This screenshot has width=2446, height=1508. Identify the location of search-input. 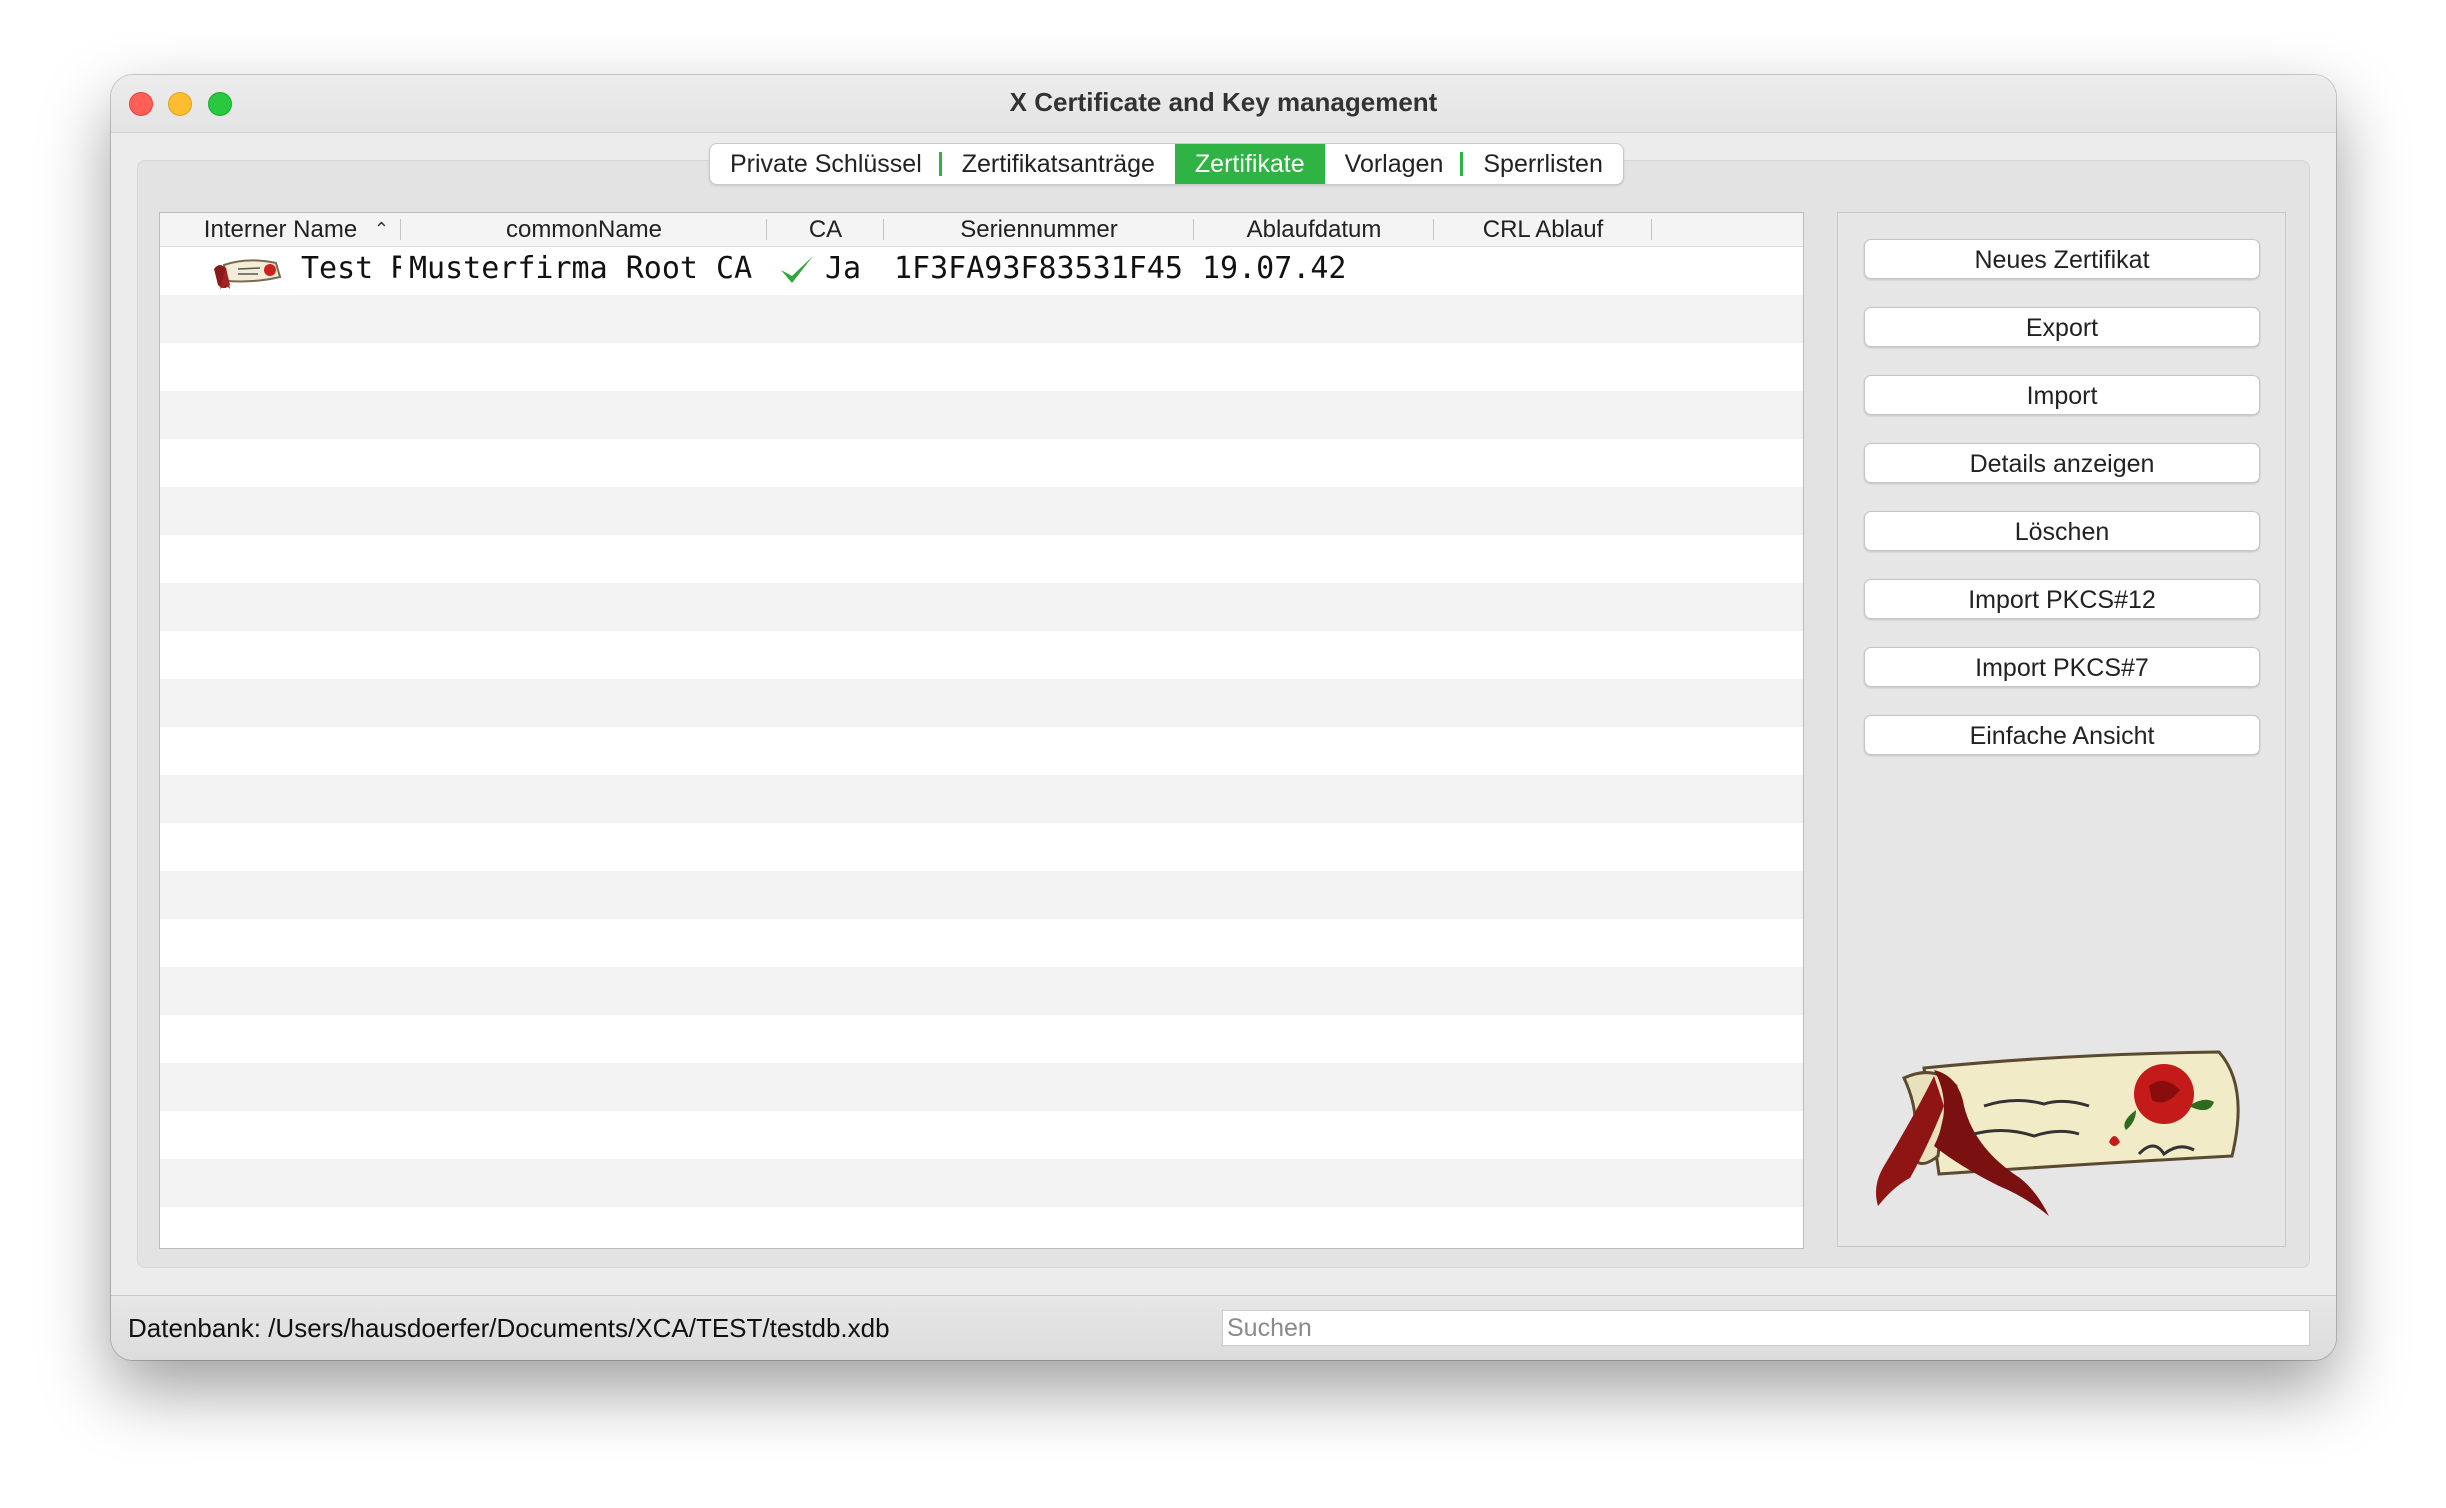
(1766, 1328).